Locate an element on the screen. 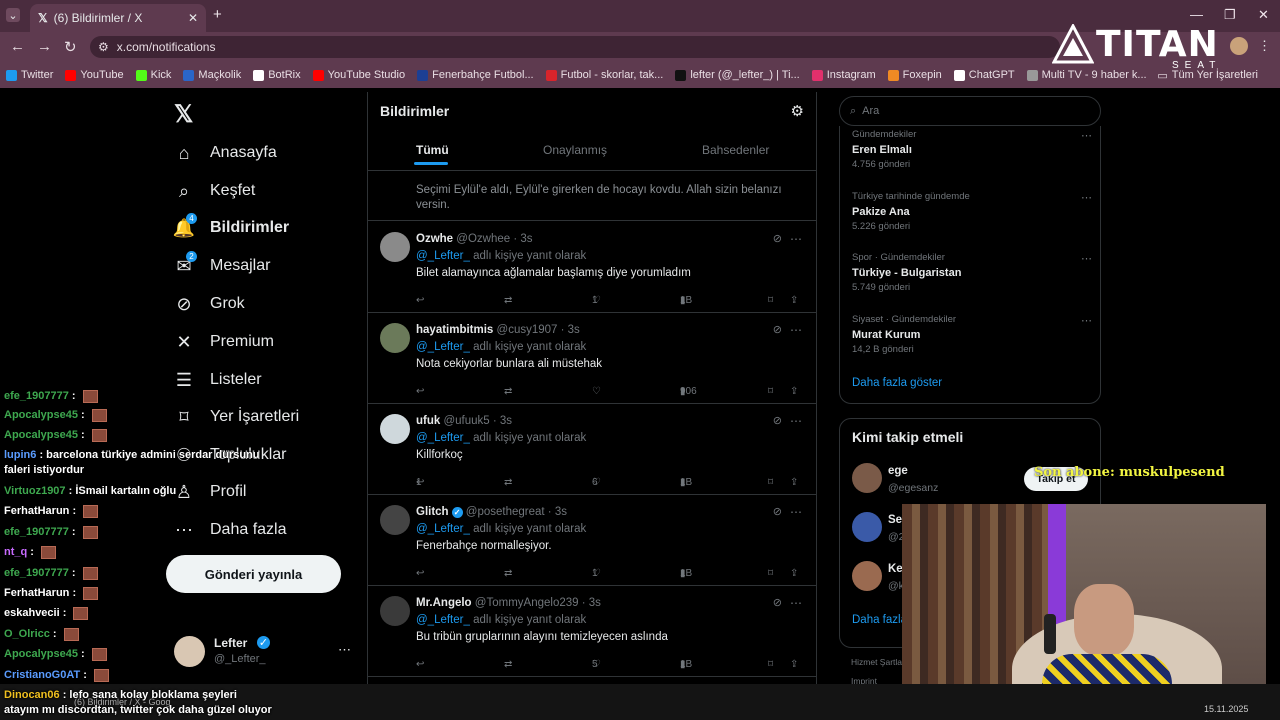 This screenshot has width=1280, height=720. settings-gear-icon: ⚙ is located at coordinates (797, 111).